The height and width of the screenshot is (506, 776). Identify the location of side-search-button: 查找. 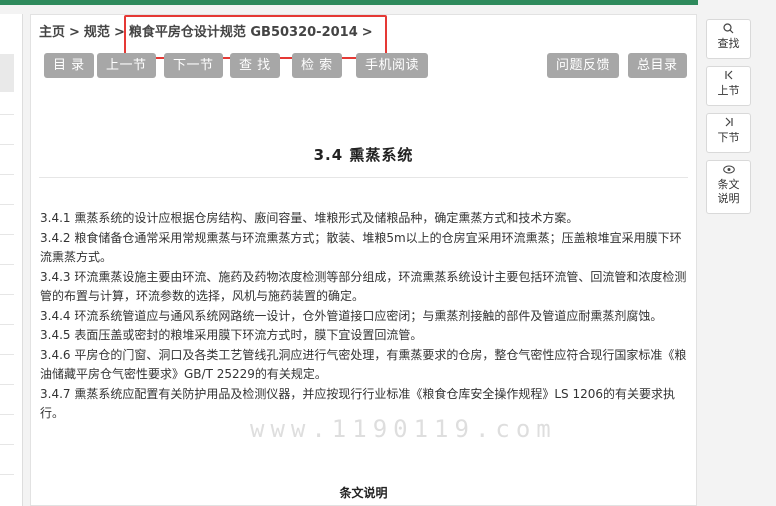
(728, 39).